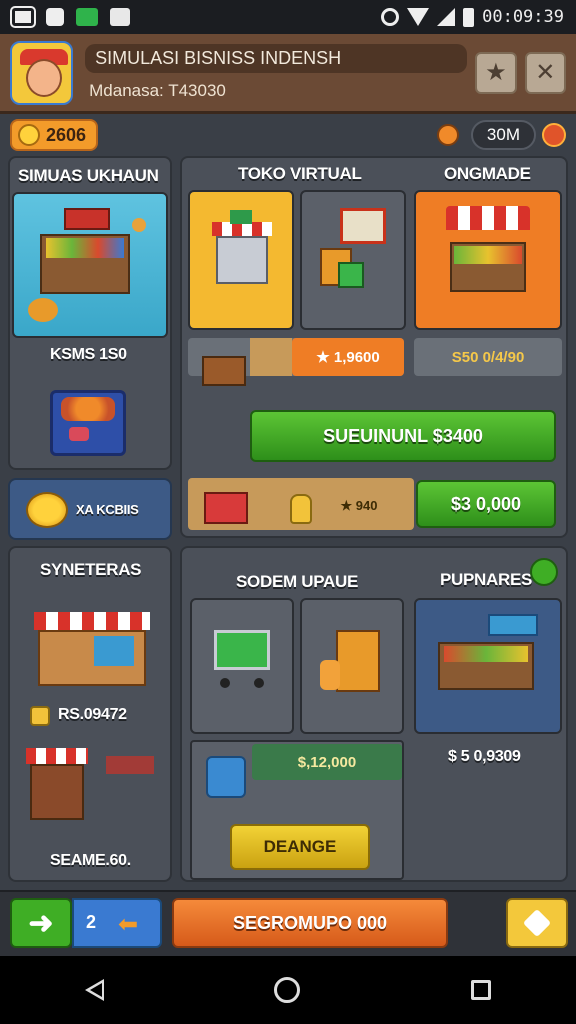 The height and width of the screenshot is (1024, 576). I want to click on syneteras-price: RS.09472, so click(92, 714).